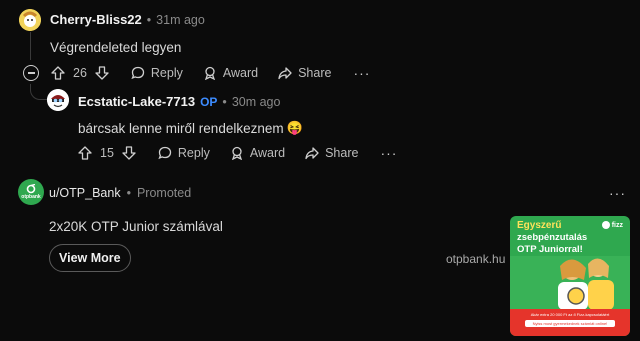 Image resolution: width=640 pixels, height=341 pixels. Describe the element at coordinates (209, 102) in the screenshot. I see `op-badge: OP` at that location.